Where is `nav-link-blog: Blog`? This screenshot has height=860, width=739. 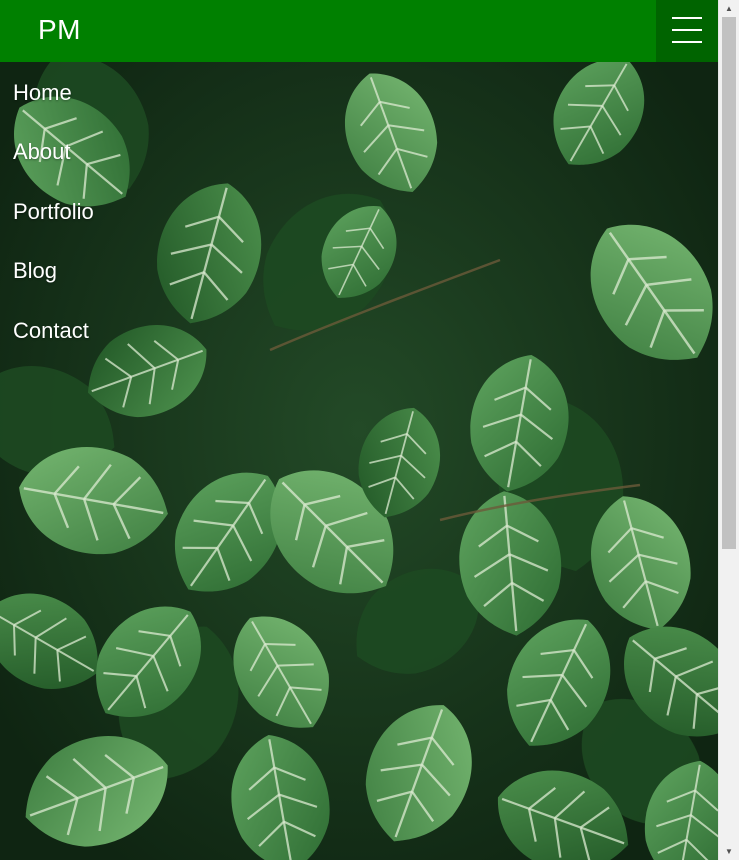 nav-link-blog: Blog is located at coordinates (35, 271).